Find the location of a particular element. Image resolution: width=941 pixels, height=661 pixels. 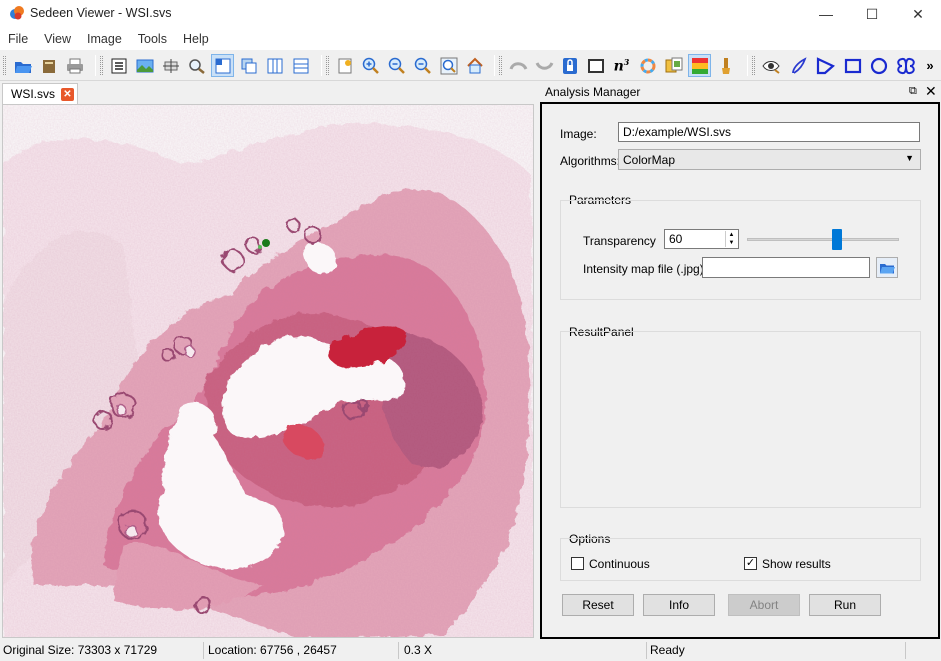

tab-wsi: WSI.svs ✕ is located at coordinates (40, 93).